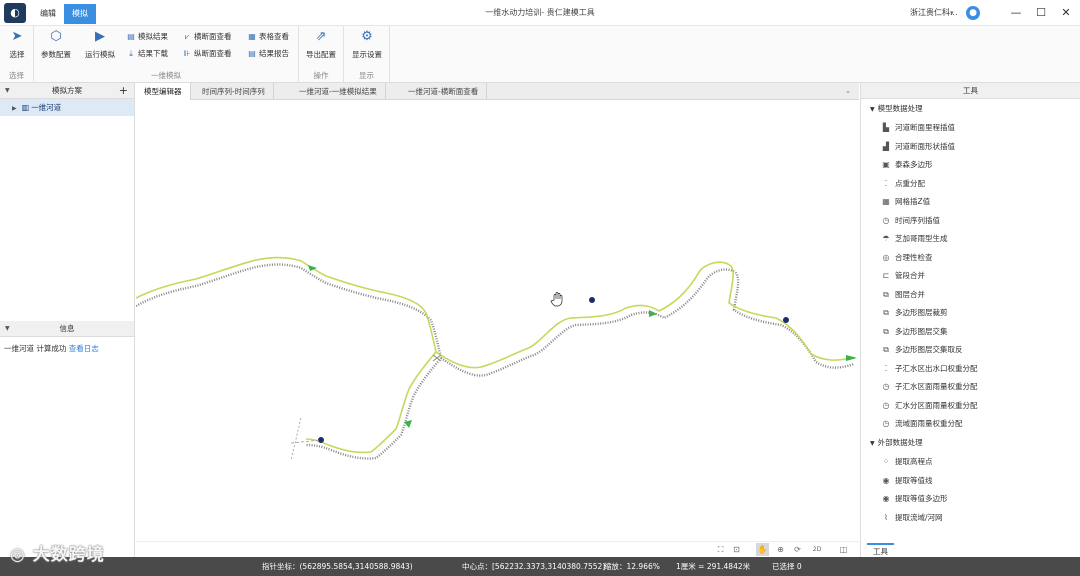  I want to click on tabs-dropdown-icon: ⌄, so click(848, 91).